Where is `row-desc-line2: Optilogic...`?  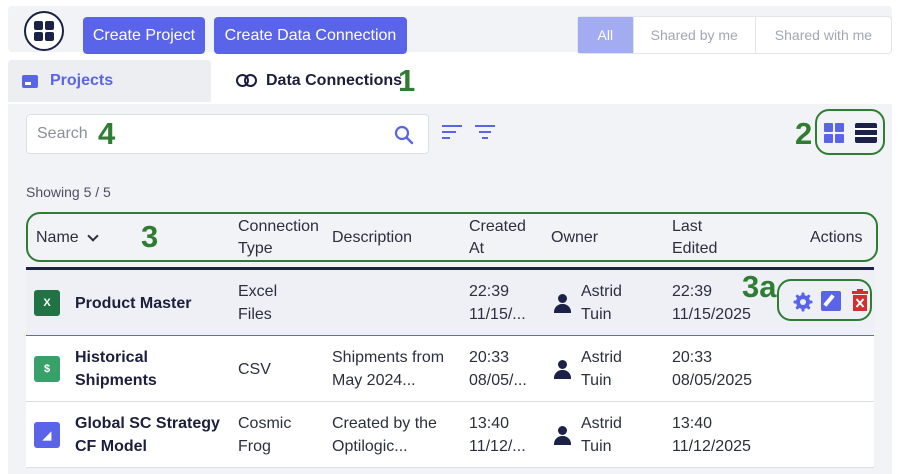 row-desc-line2: Optilogic... is located at coordinates (370, 446).